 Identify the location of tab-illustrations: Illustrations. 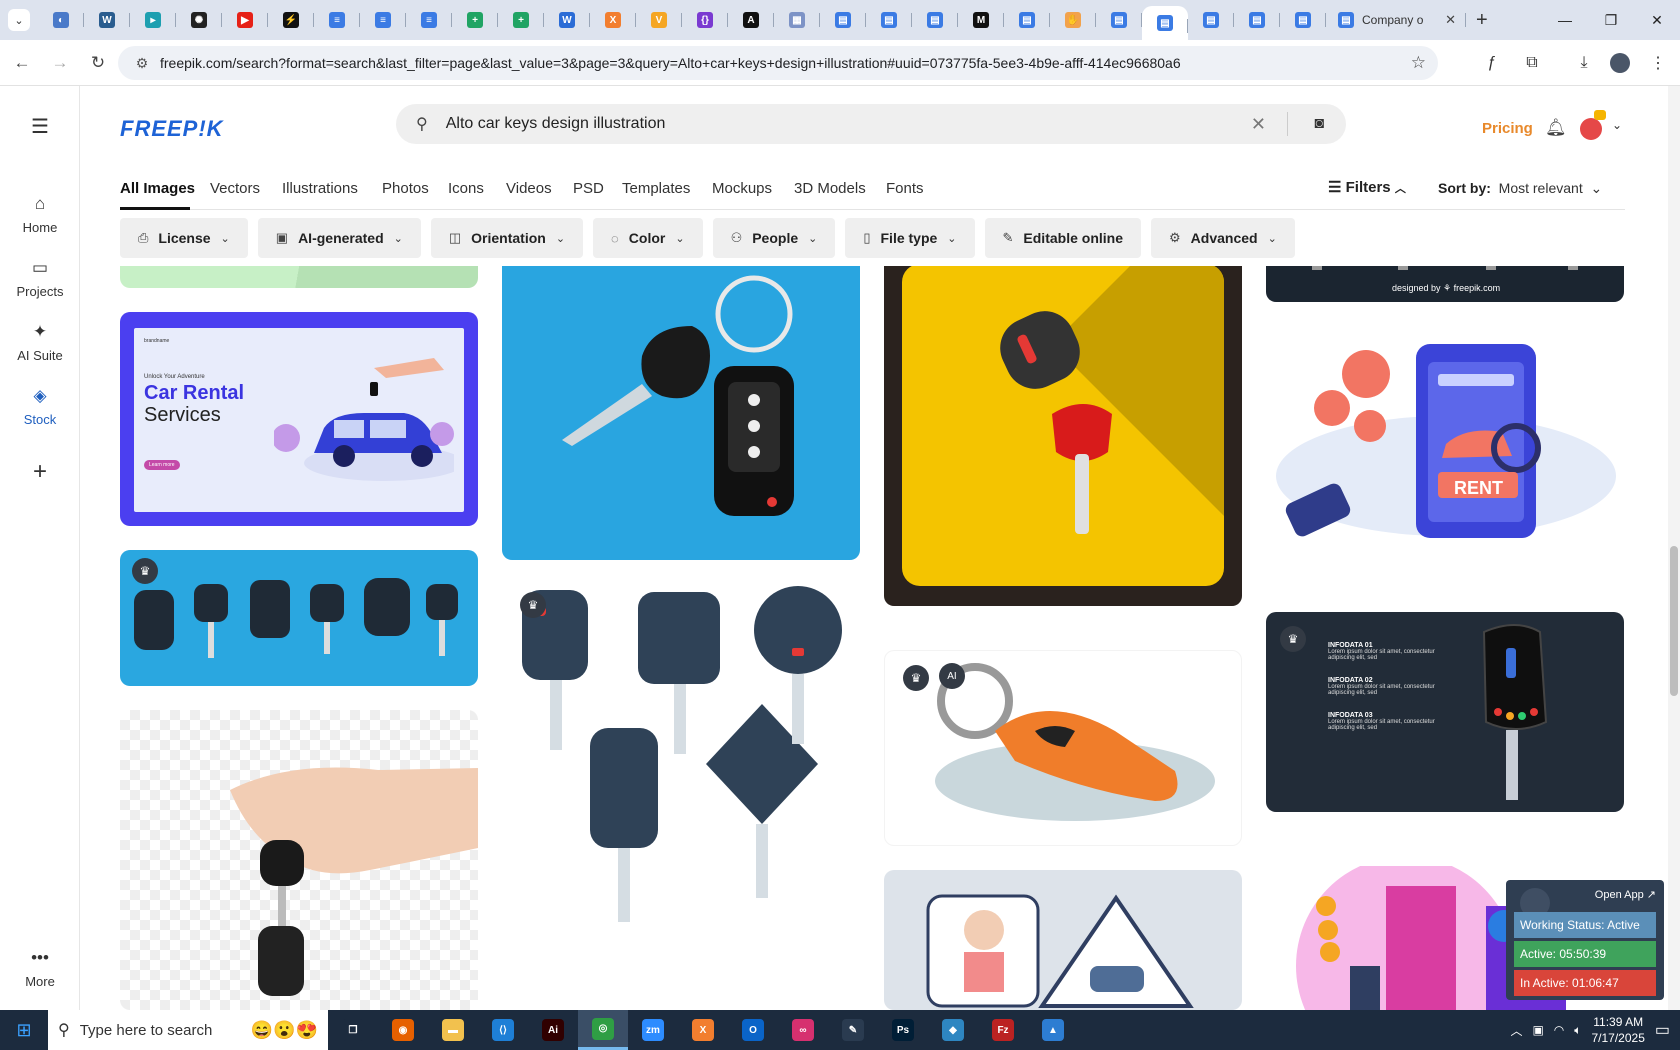
(320, 188).